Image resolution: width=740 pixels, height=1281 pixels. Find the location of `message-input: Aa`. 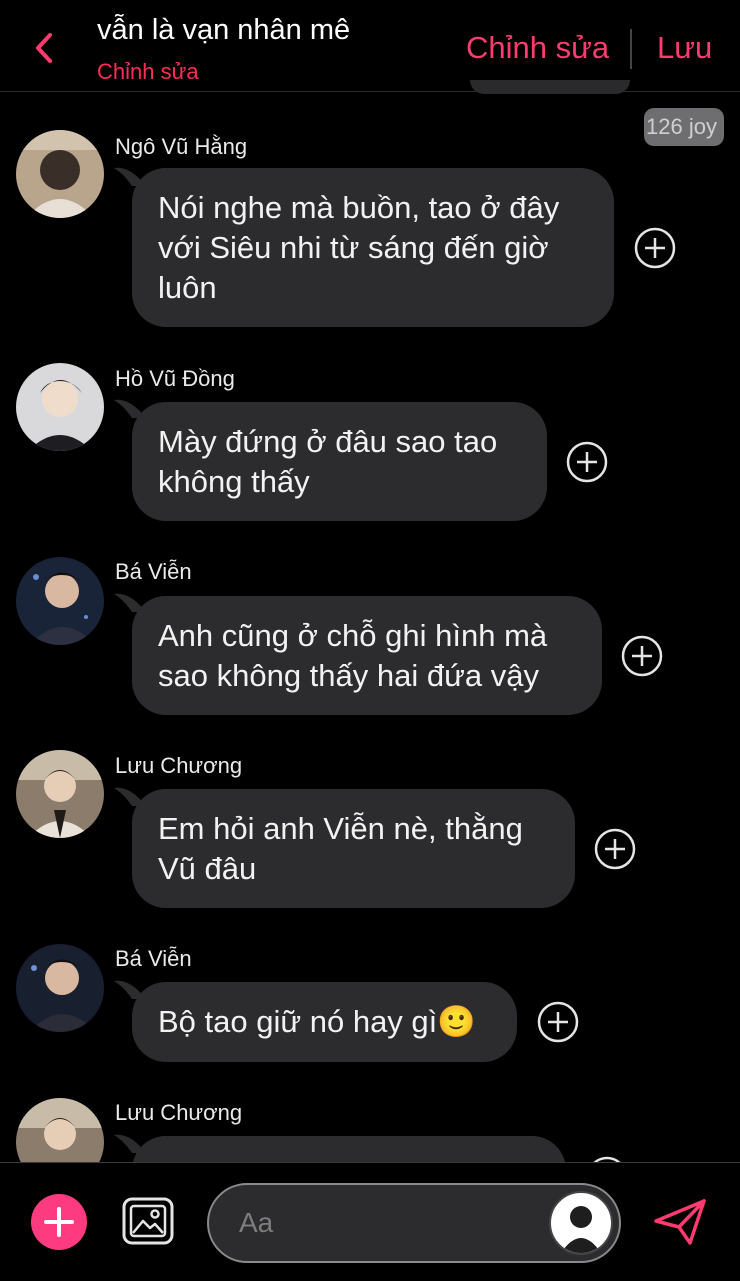

message-input: Aa is located at coordinates (414, 1223).